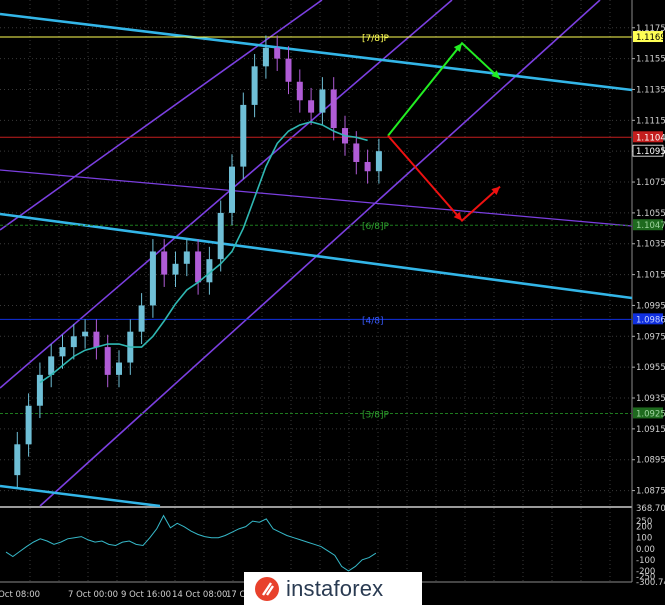 The image size is (665, 605). Describe the element at coordinates (146, 595) in the screenshot. I see `time-tick-label: 9 Oct 16:00` at that location.